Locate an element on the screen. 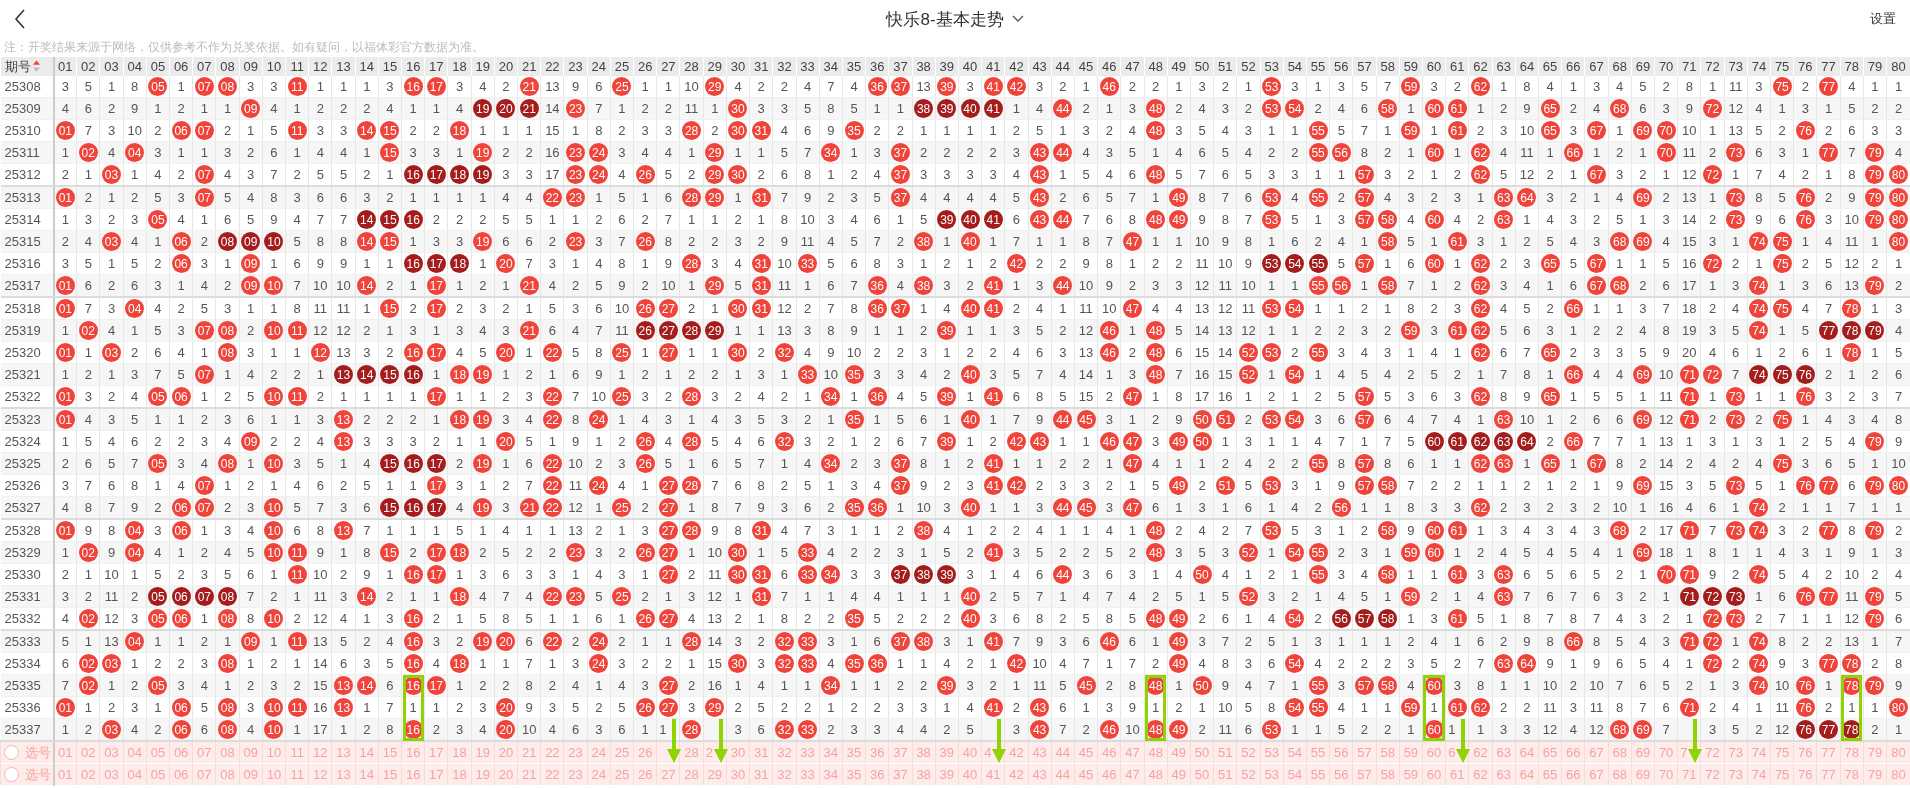 This screenshot has width=1910, height=788. pick-number: 37 is located at coordinates (900, 774).